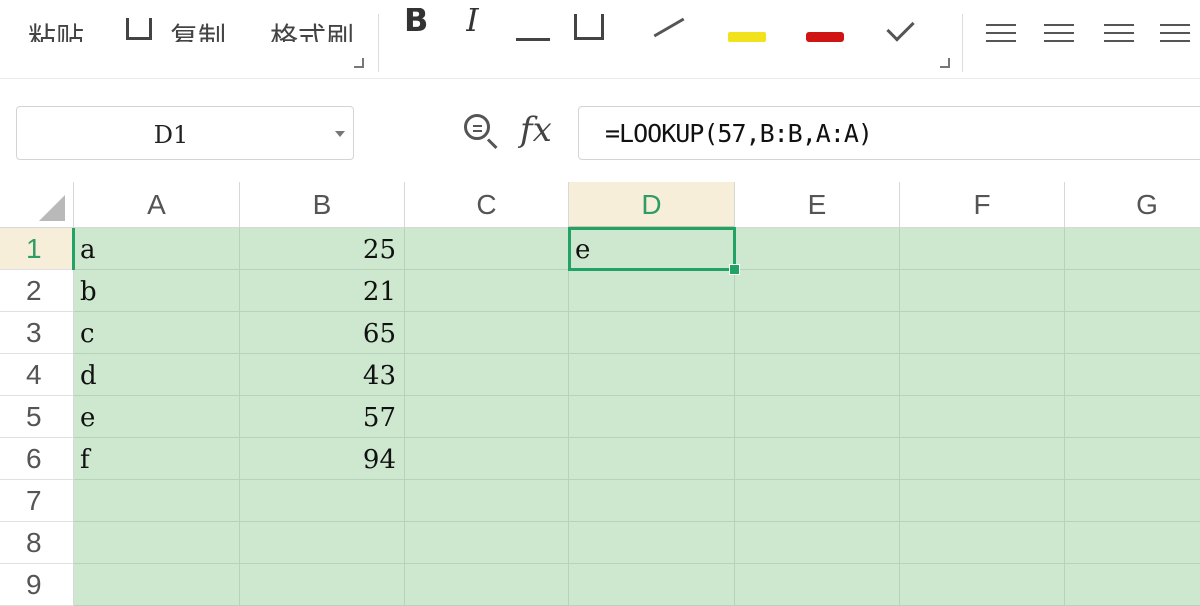 This screenshot has width=1200, height=606. I want to click on row-header-4: 4, so click(37, 375).